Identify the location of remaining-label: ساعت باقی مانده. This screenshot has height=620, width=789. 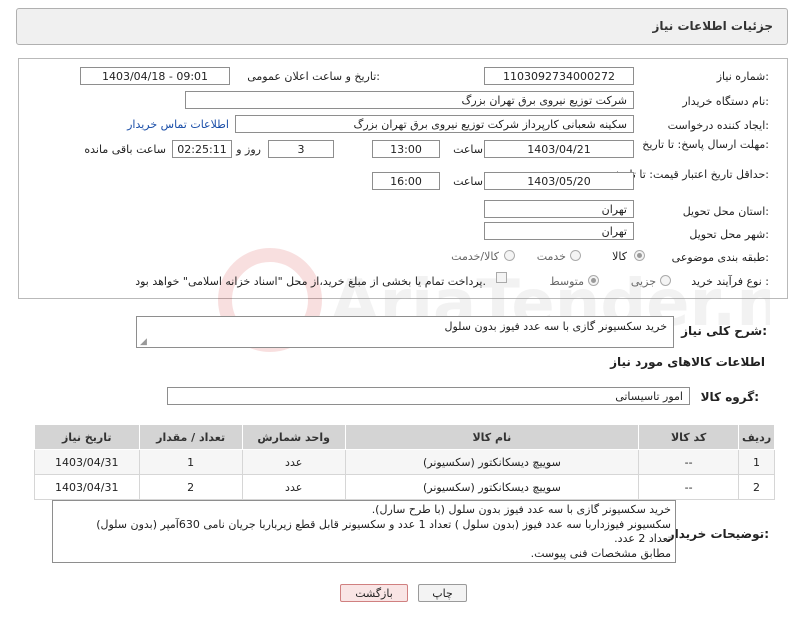
(125, 149).